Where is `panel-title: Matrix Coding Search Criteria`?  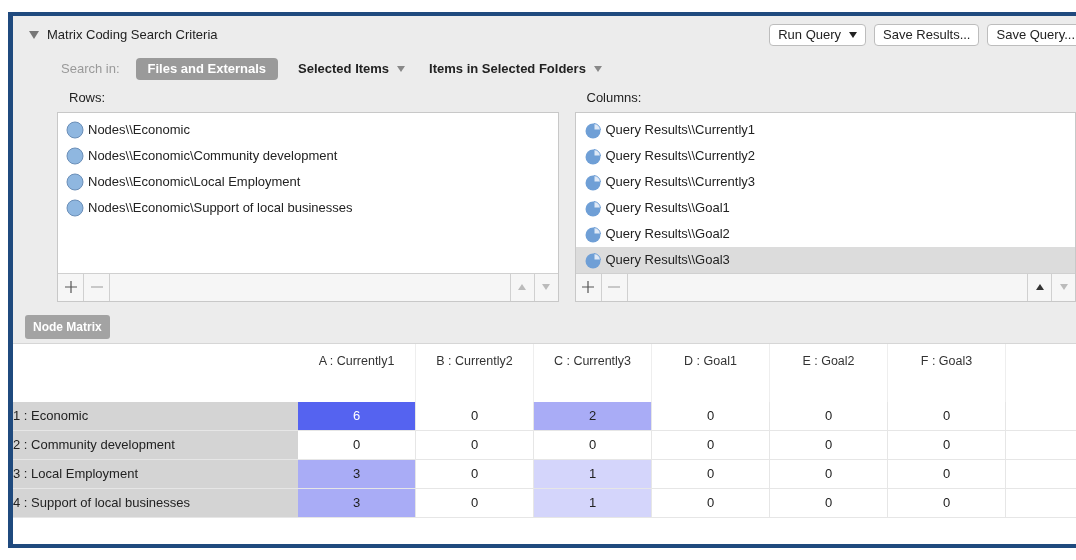 panel-title: Matrix Coding Search Criteria is located at coordinates (132, 35).